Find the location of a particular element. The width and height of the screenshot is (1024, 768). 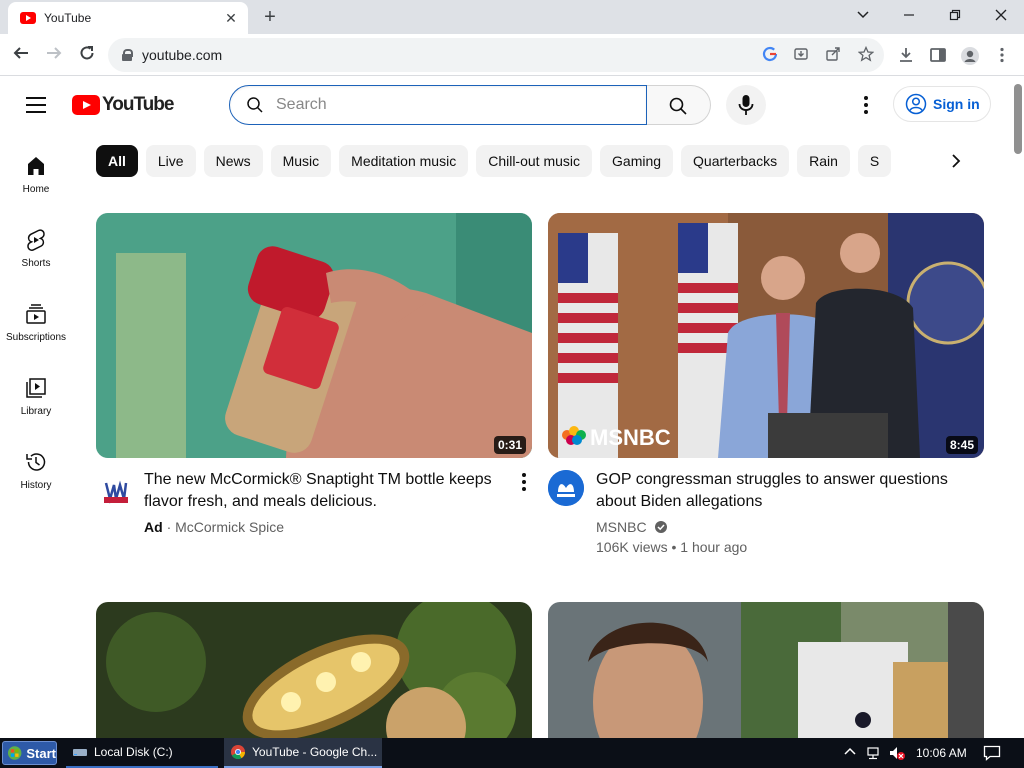

taskbar-item-local-disk: Local Disk (C:) is located at coordinates (142, 753).